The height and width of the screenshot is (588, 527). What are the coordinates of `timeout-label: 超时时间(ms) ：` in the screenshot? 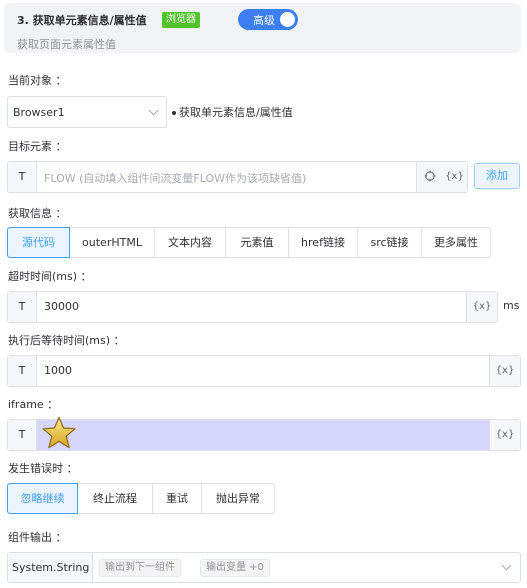 It's located at (50, 276).